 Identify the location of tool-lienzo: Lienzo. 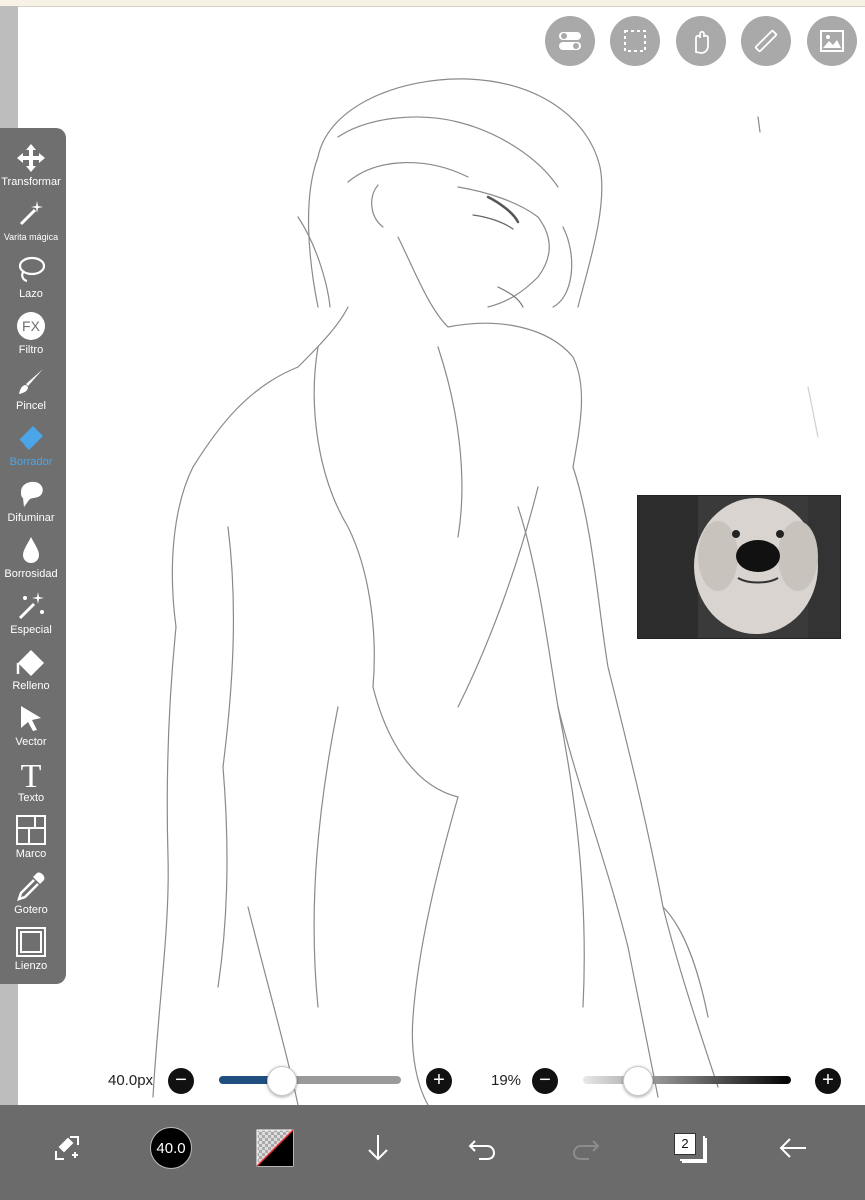
(31, 952).